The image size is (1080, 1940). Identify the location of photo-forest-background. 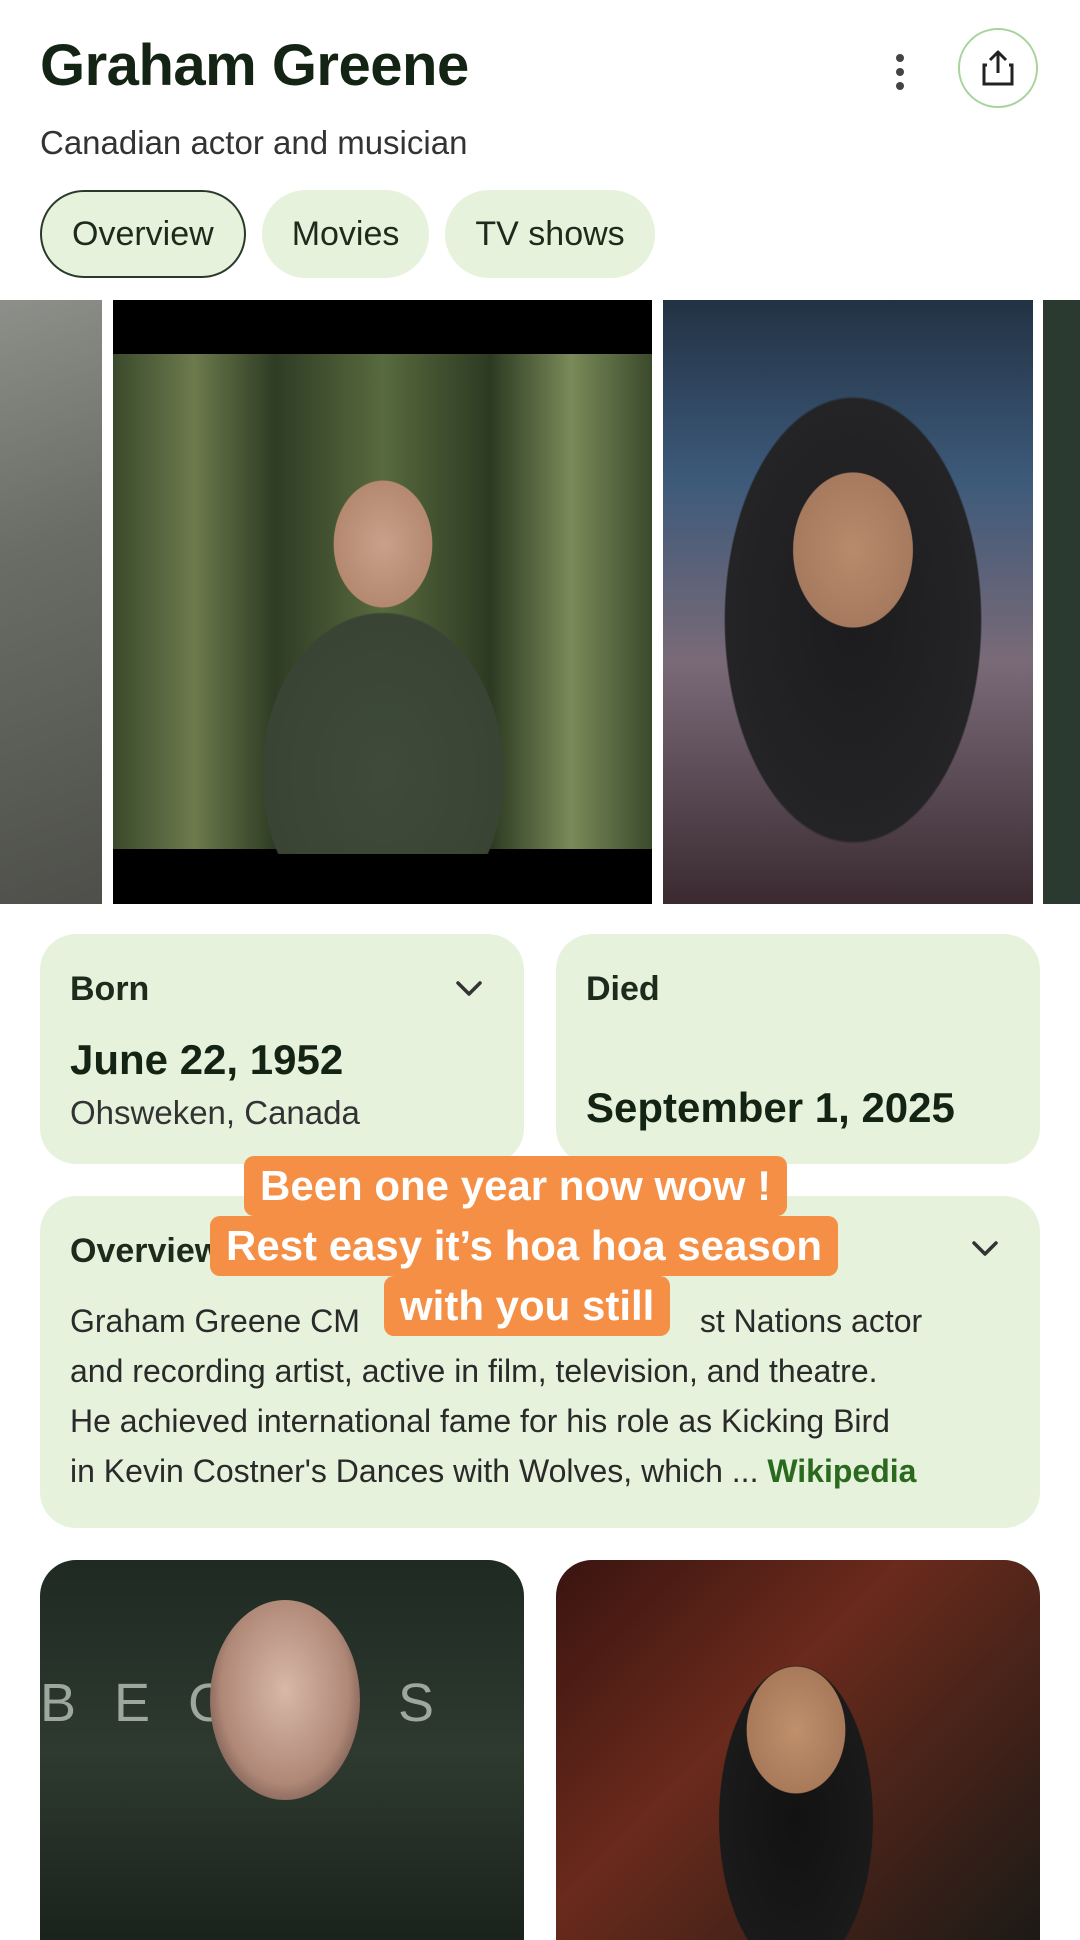
(382, 604).